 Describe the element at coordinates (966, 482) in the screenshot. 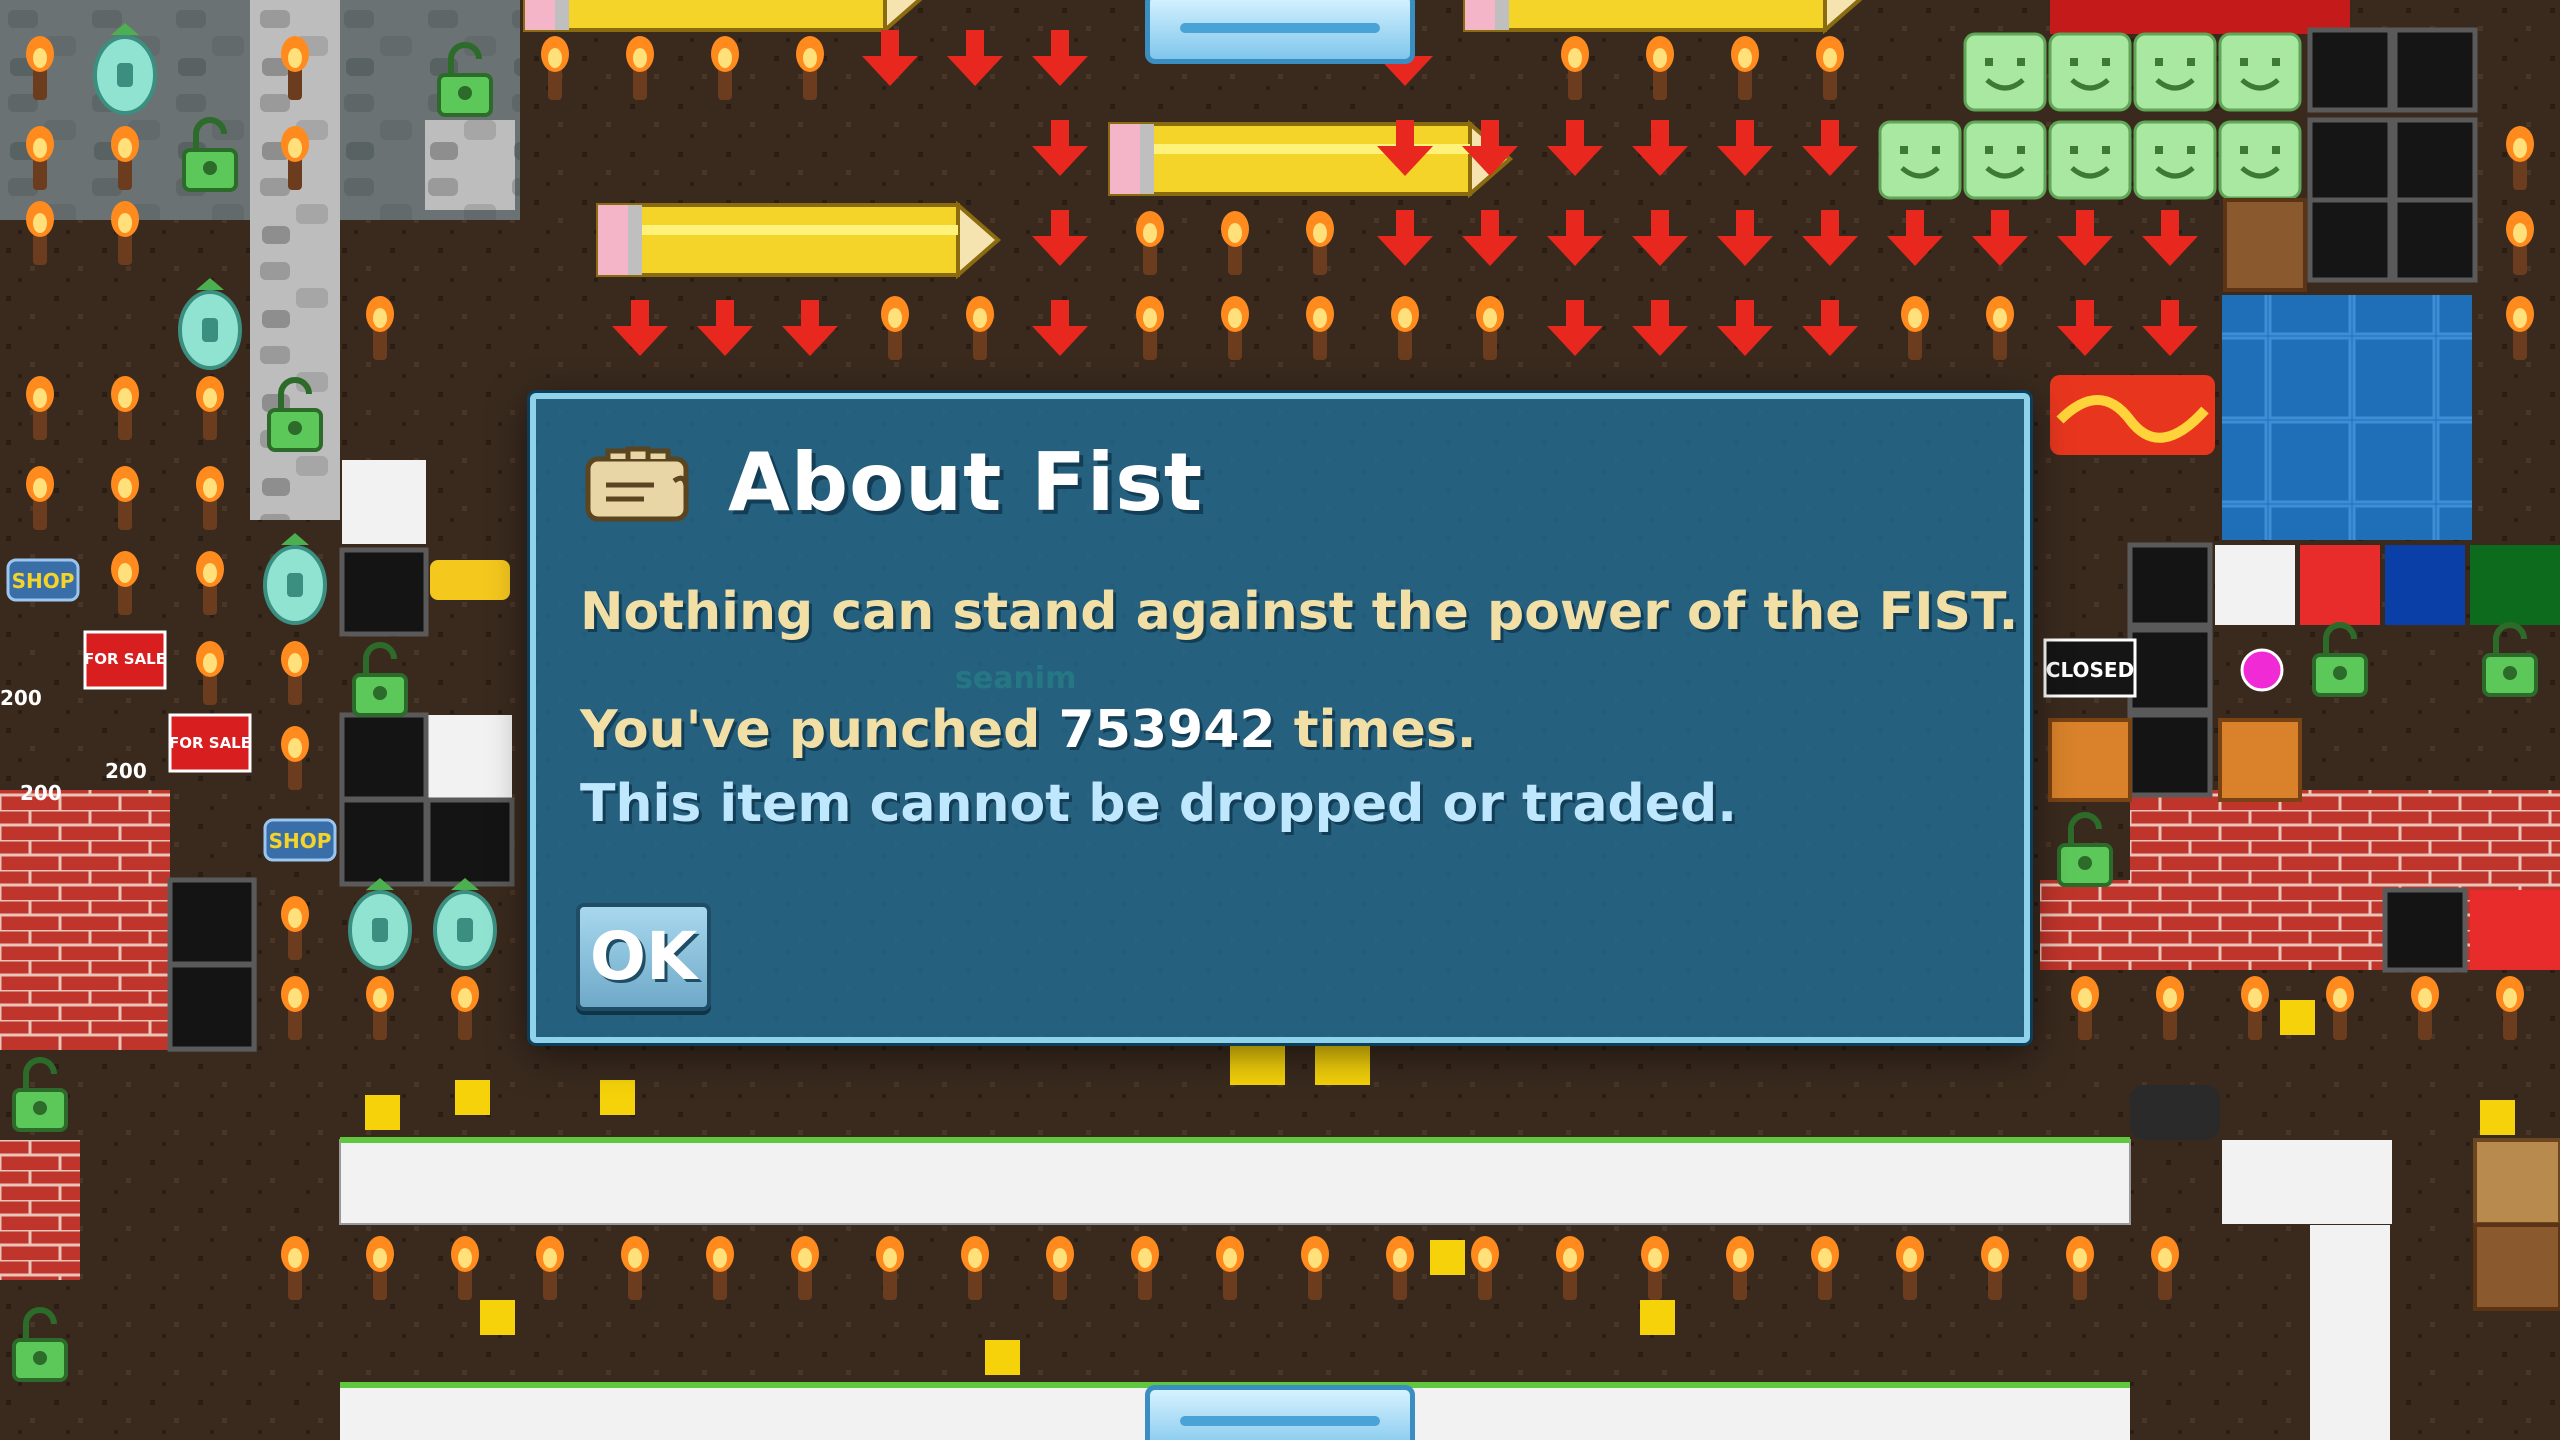

I see `dialog-title: About Fist` at that location.